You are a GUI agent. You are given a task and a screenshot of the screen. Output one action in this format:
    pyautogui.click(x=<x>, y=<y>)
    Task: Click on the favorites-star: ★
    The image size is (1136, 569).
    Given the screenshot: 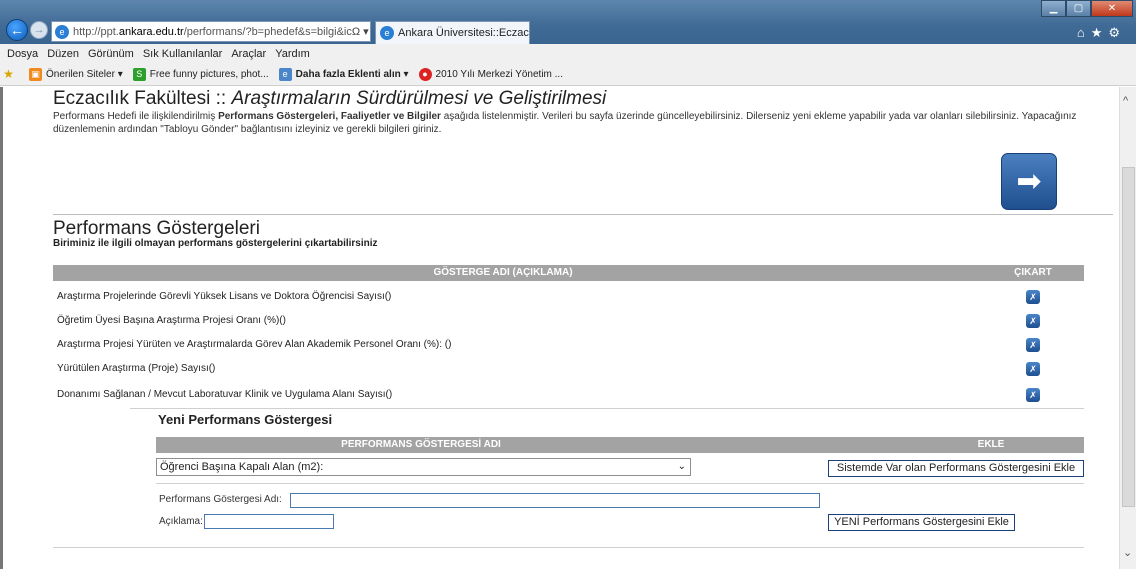 What is the action you would take?
    pyautogui.click(x=10, y=74)
    